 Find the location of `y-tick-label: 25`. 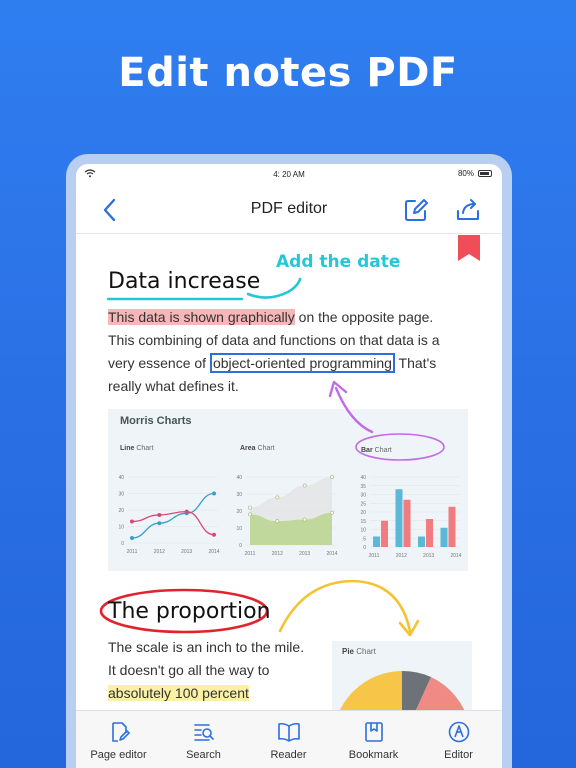

y-tick-label: 25 is located at coordinates (363, 504).